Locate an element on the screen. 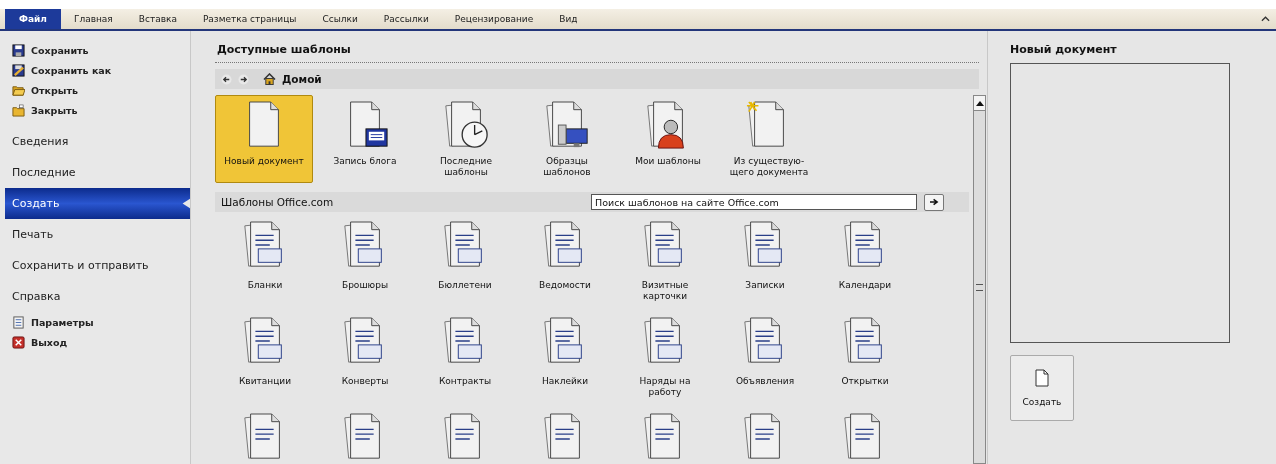 This screenshot has height=464, width=1276. template-tile: Образцы шаблонов is located at coordinates (567, 139).